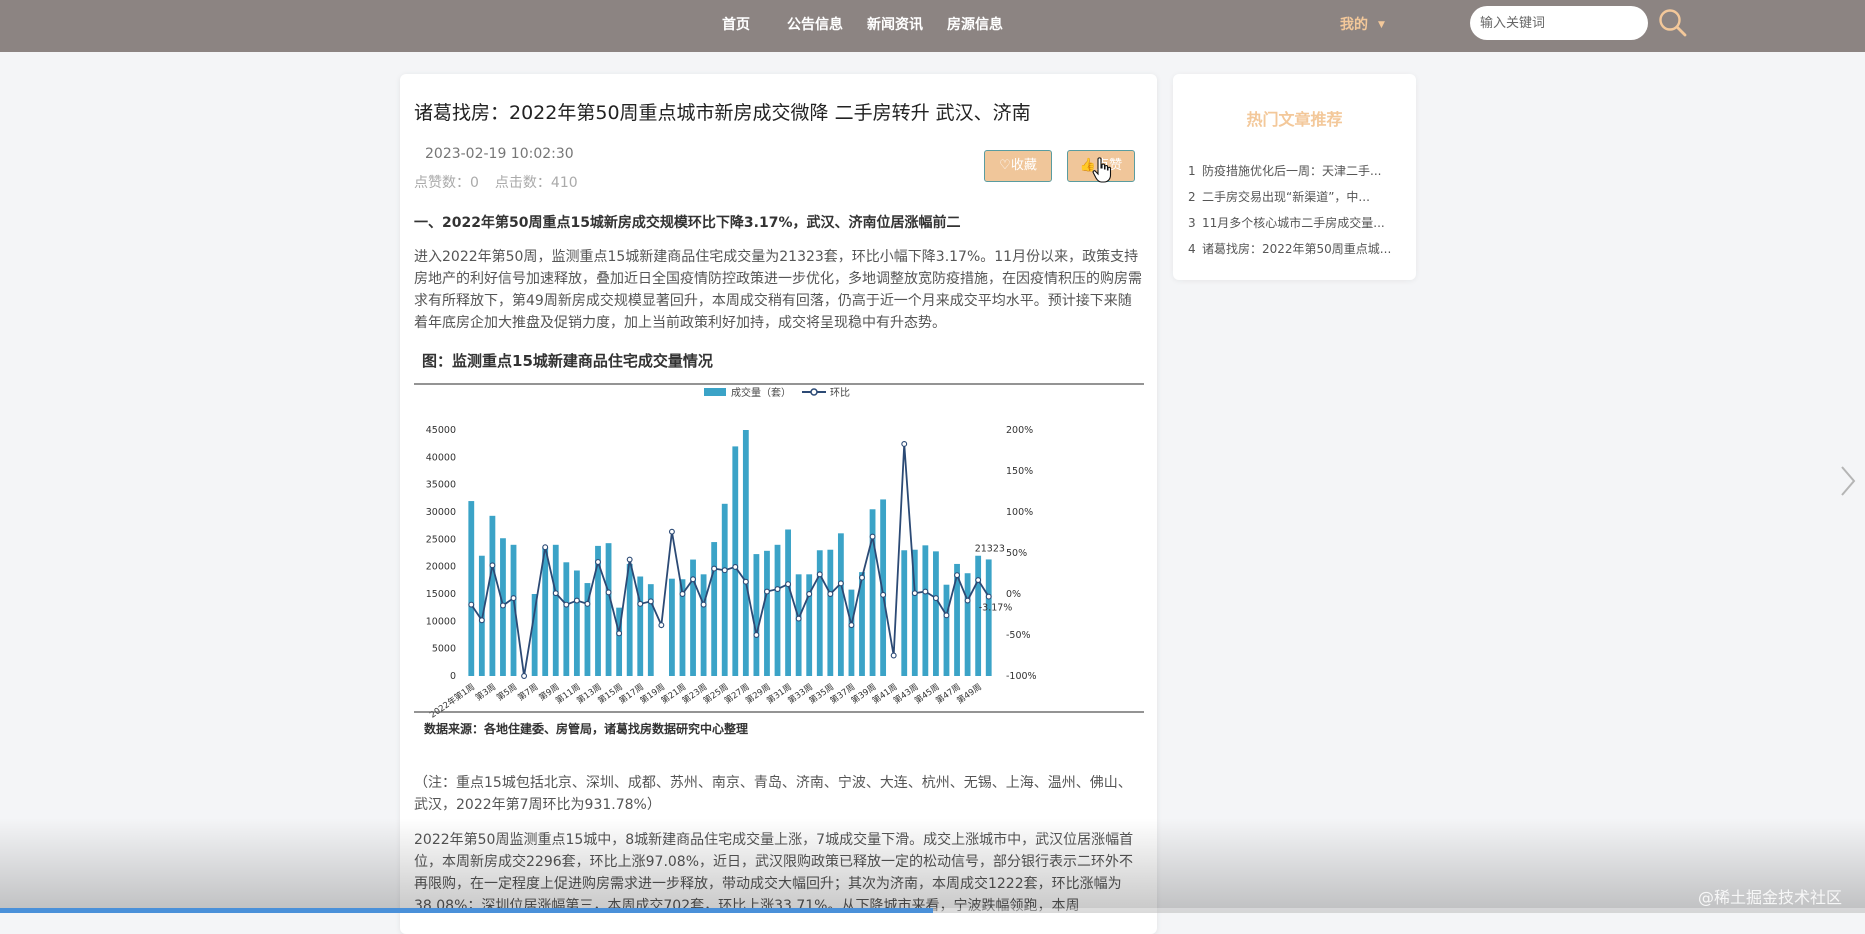 The height and width of the screenshot is (934, 1865). I want to click on chevron-right-icon, so click(1848, 481).